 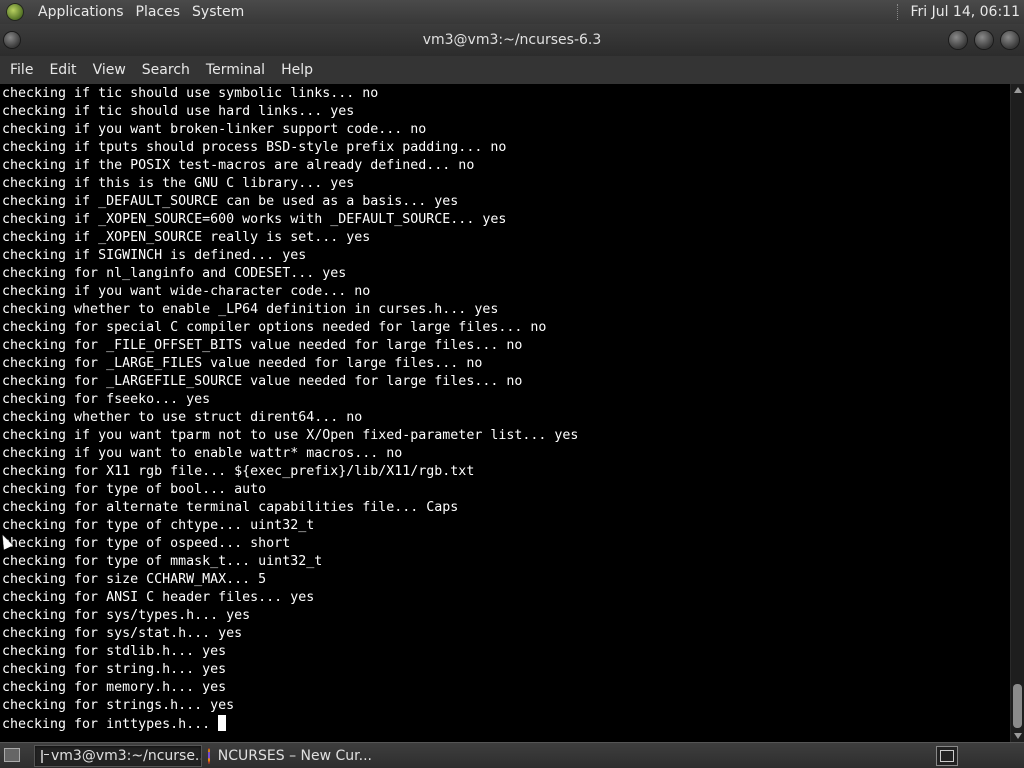 What do you see at coordinates (1010, 40) in the screenshot?
I see `close-button` at bounding box center [1010, 40].